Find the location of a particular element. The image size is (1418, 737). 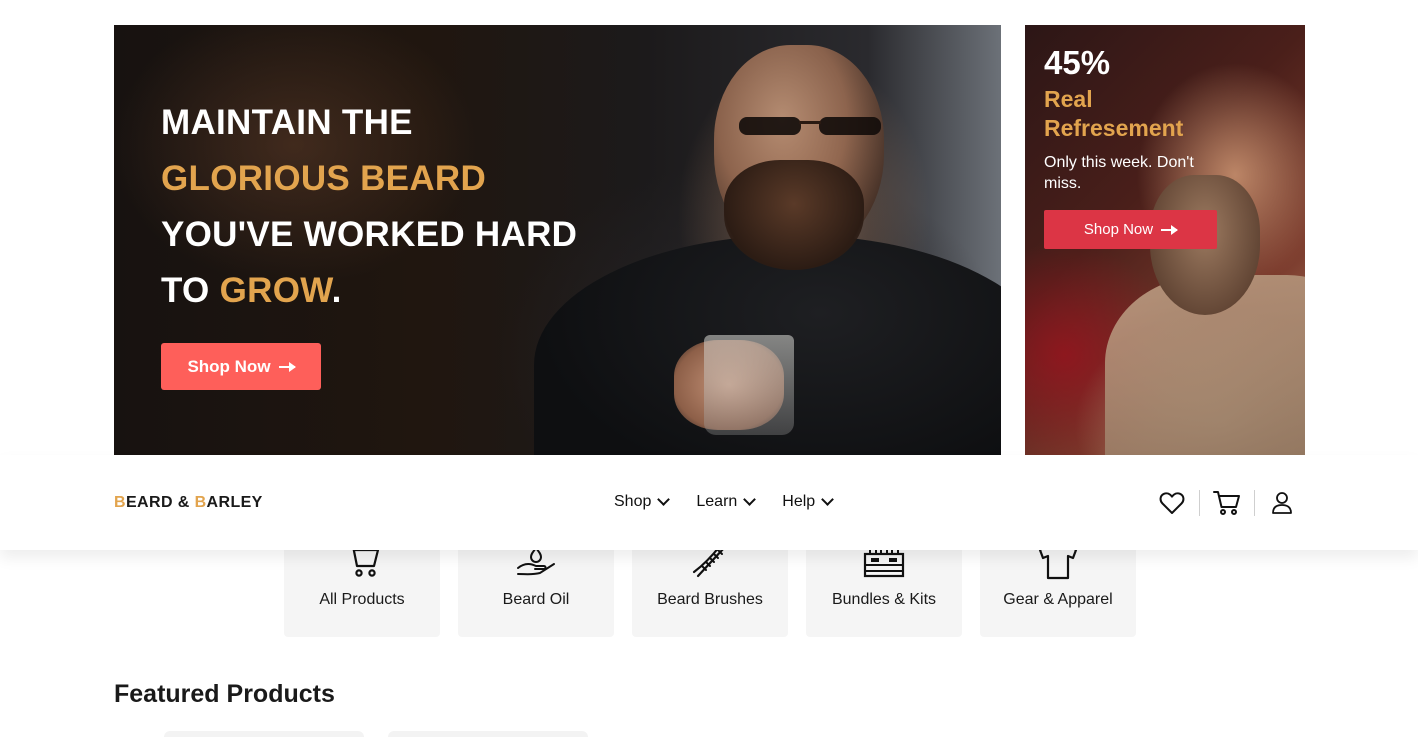

logo-letter-b2: B is located at coordinates (200, 502).